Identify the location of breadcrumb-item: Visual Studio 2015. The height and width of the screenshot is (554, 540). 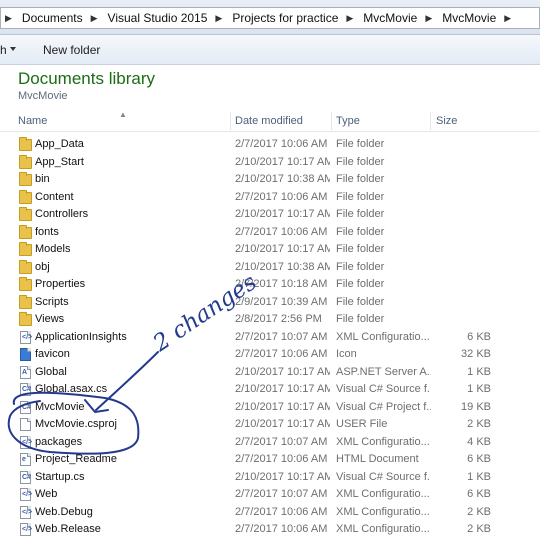
(157, 18).